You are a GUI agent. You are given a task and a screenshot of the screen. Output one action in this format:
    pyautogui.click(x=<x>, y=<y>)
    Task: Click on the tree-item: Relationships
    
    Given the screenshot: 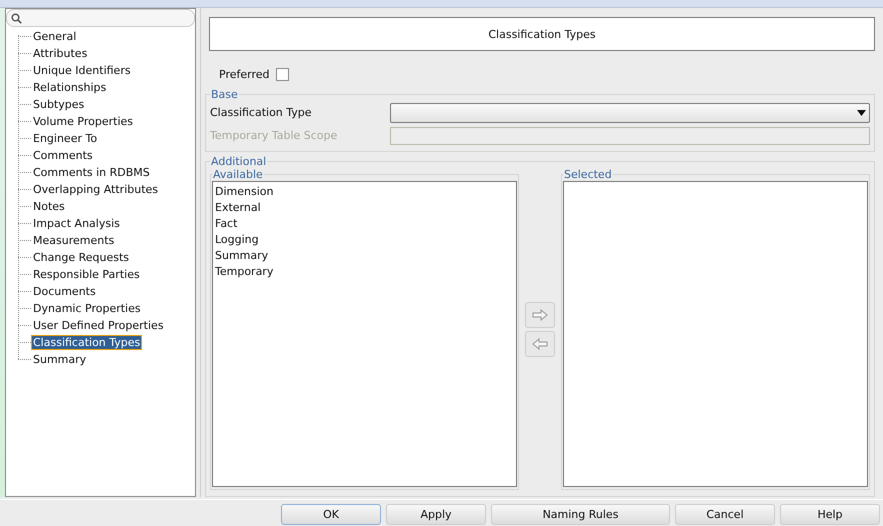 What is the action you would take?
    pyautogui.click(x=69, y=87)
    